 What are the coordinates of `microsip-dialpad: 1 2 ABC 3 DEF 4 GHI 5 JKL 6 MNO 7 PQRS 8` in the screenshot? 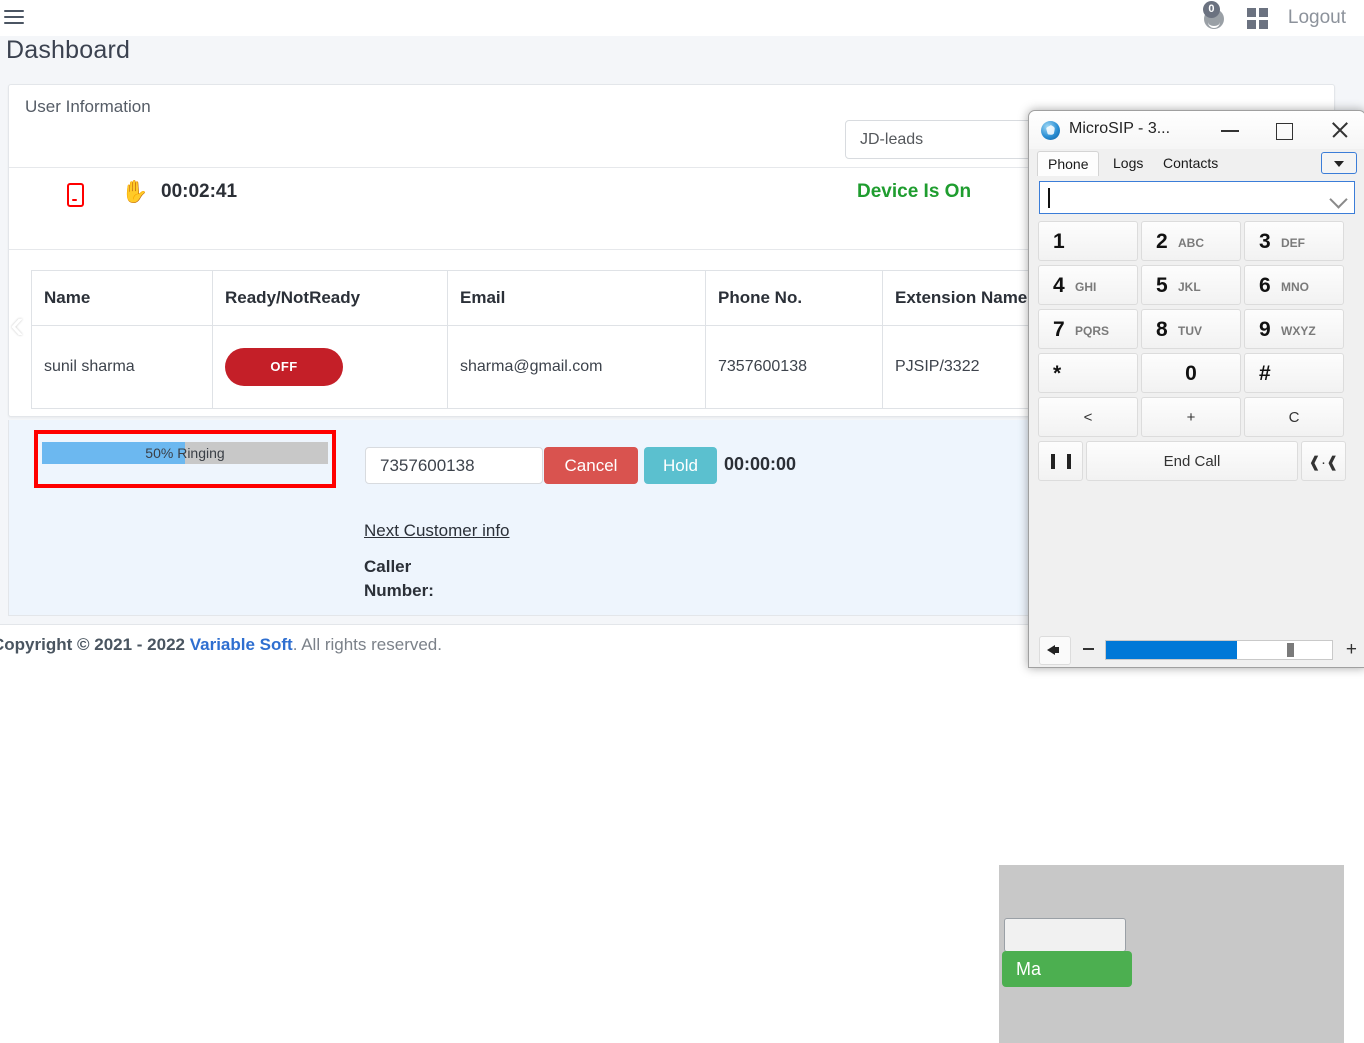 It's located at (1197, 353).